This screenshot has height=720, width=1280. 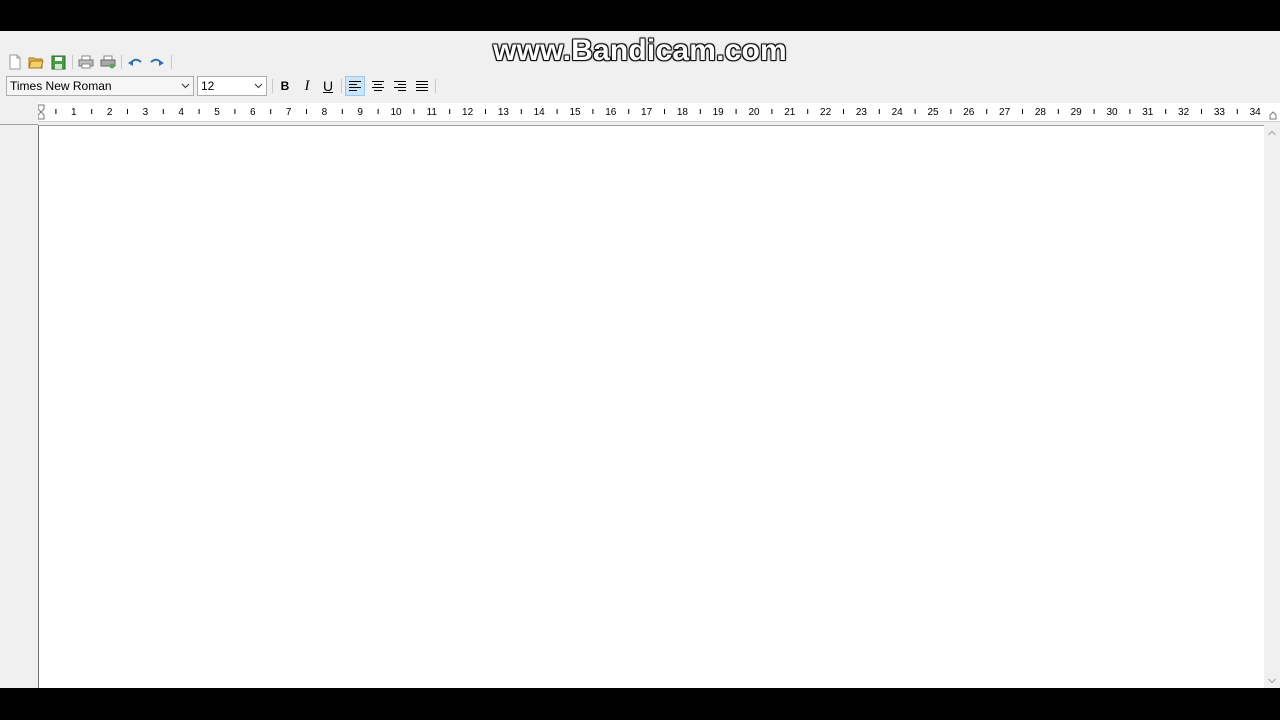 I want to click on ruler-label: 30, so click(x=1112, y=112).